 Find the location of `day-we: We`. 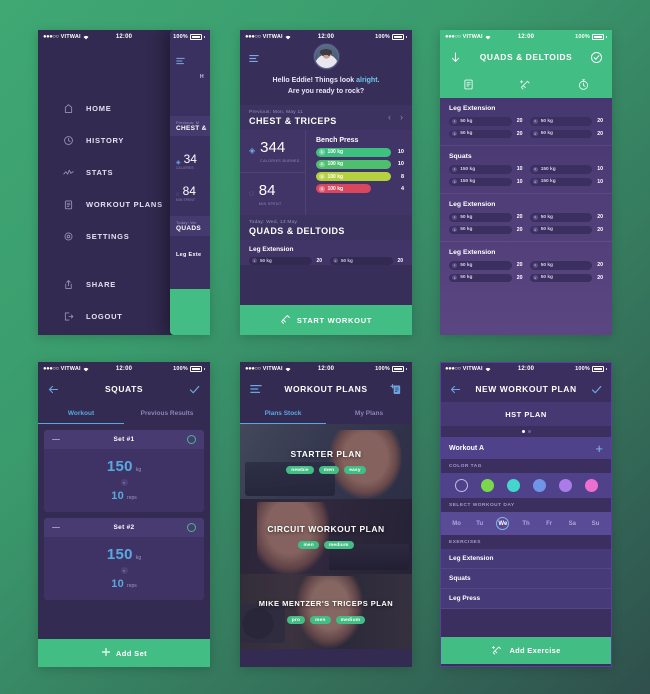

day-we: We is located at coordinates (503, 523).